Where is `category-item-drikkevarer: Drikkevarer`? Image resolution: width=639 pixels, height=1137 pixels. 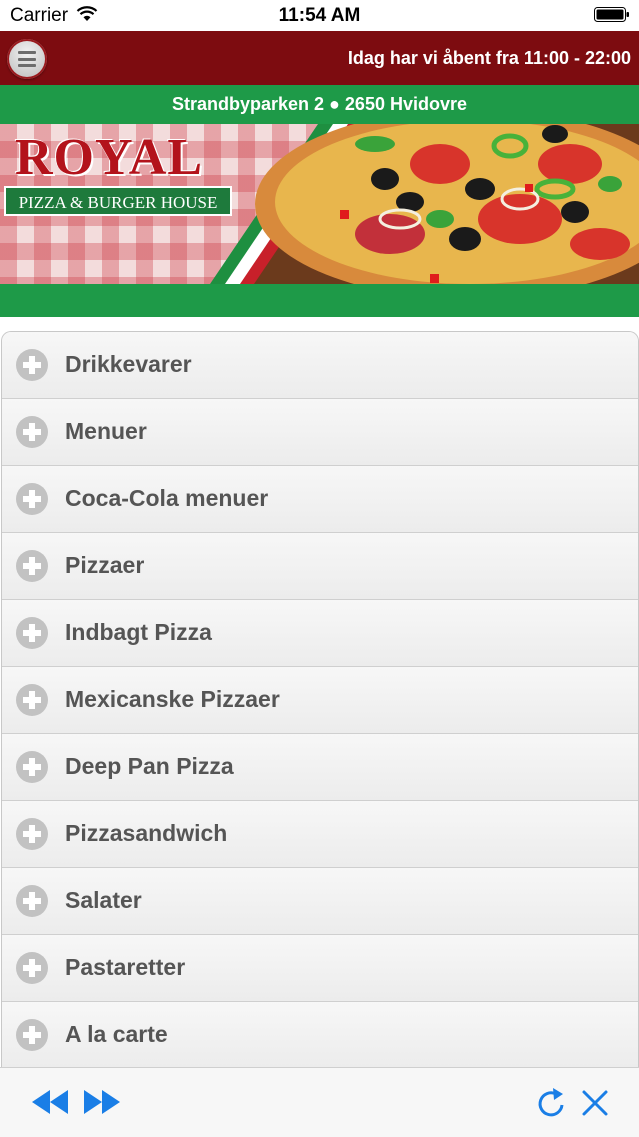 category-item-drikkevarer: Drikkevarer is located at coordinates (320, 365).